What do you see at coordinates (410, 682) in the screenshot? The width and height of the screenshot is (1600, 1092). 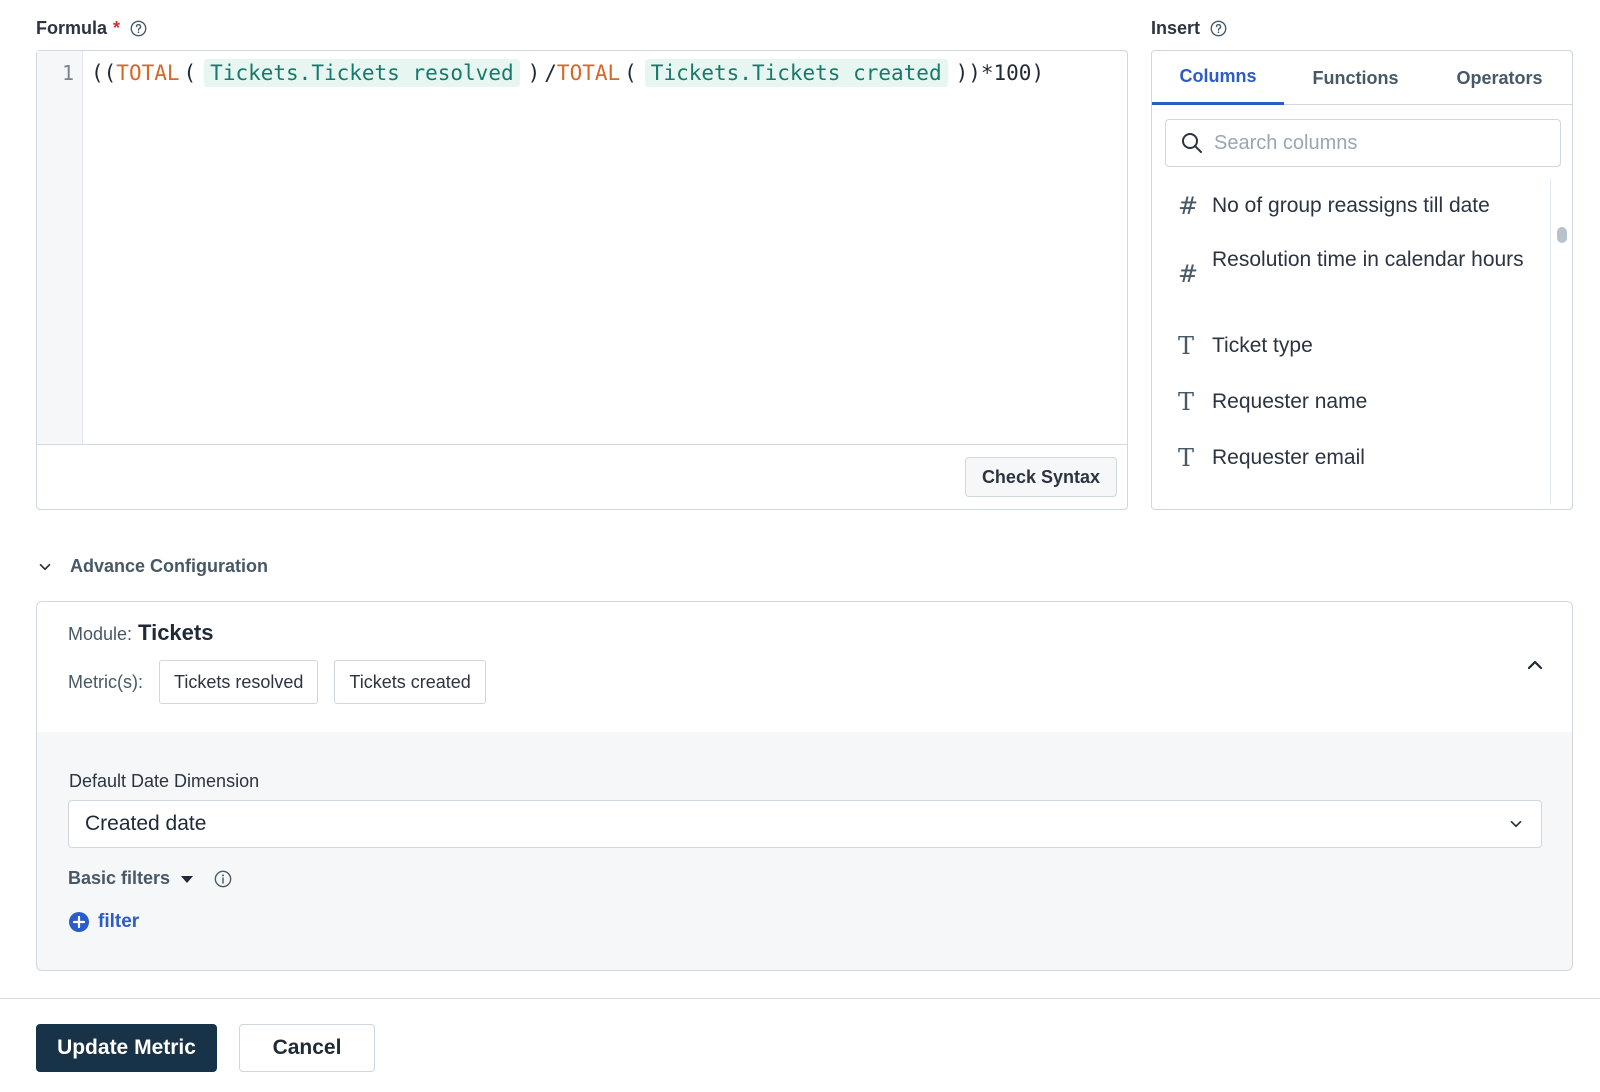 I see `metric-chip: Tickets created` at bounding box center [410, 682].